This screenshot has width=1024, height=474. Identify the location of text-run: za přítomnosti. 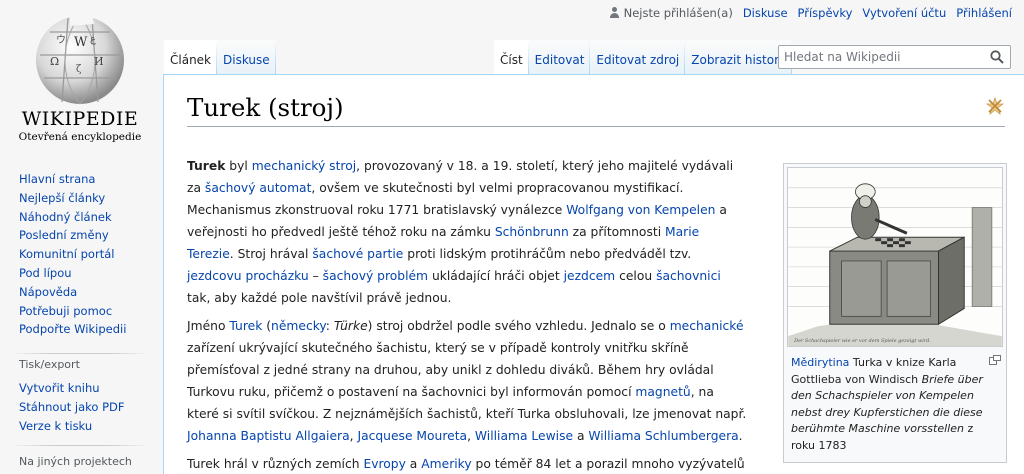
(617, 232).